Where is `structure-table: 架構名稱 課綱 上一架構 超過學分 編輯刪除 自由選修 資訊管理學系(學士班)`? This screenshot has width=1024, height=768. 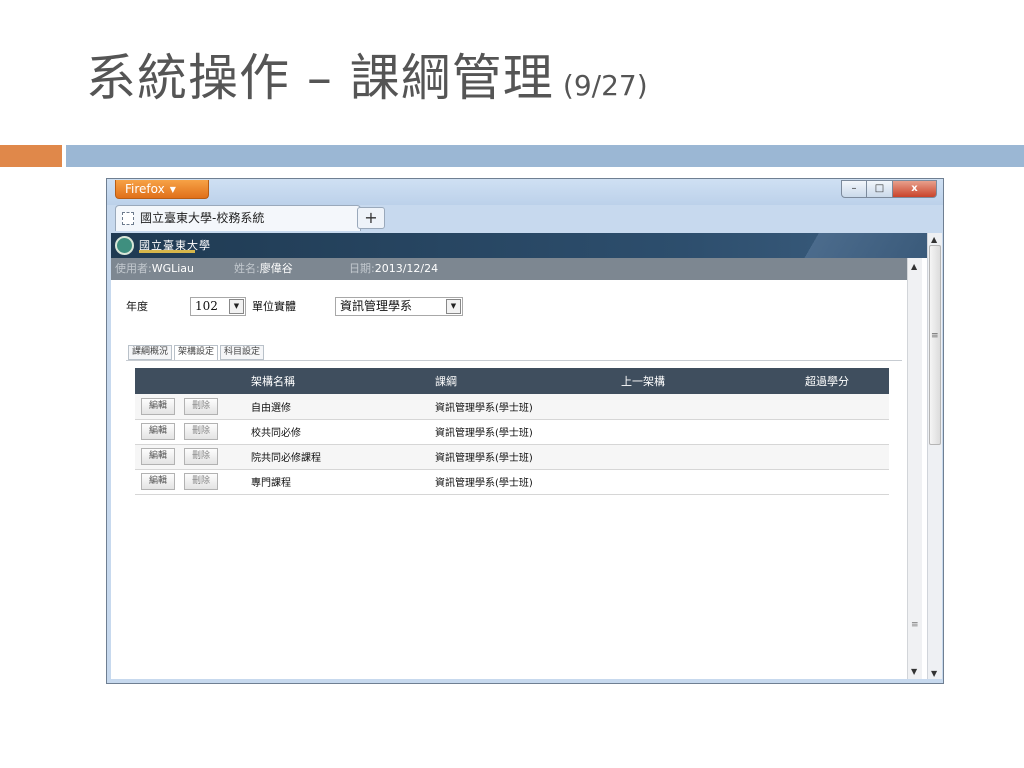
structure-table: 架構名稱 課綱 上一架構 超過學分 編輯刪除 自由選修 資訊管理學系(學士班) is located at coordinates (512, 431).